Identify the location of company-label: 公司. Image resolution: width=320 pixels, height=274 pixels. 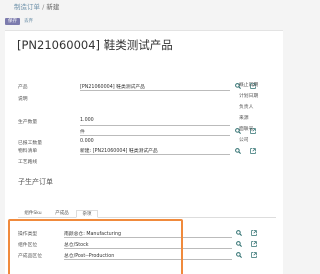
(244, 140).